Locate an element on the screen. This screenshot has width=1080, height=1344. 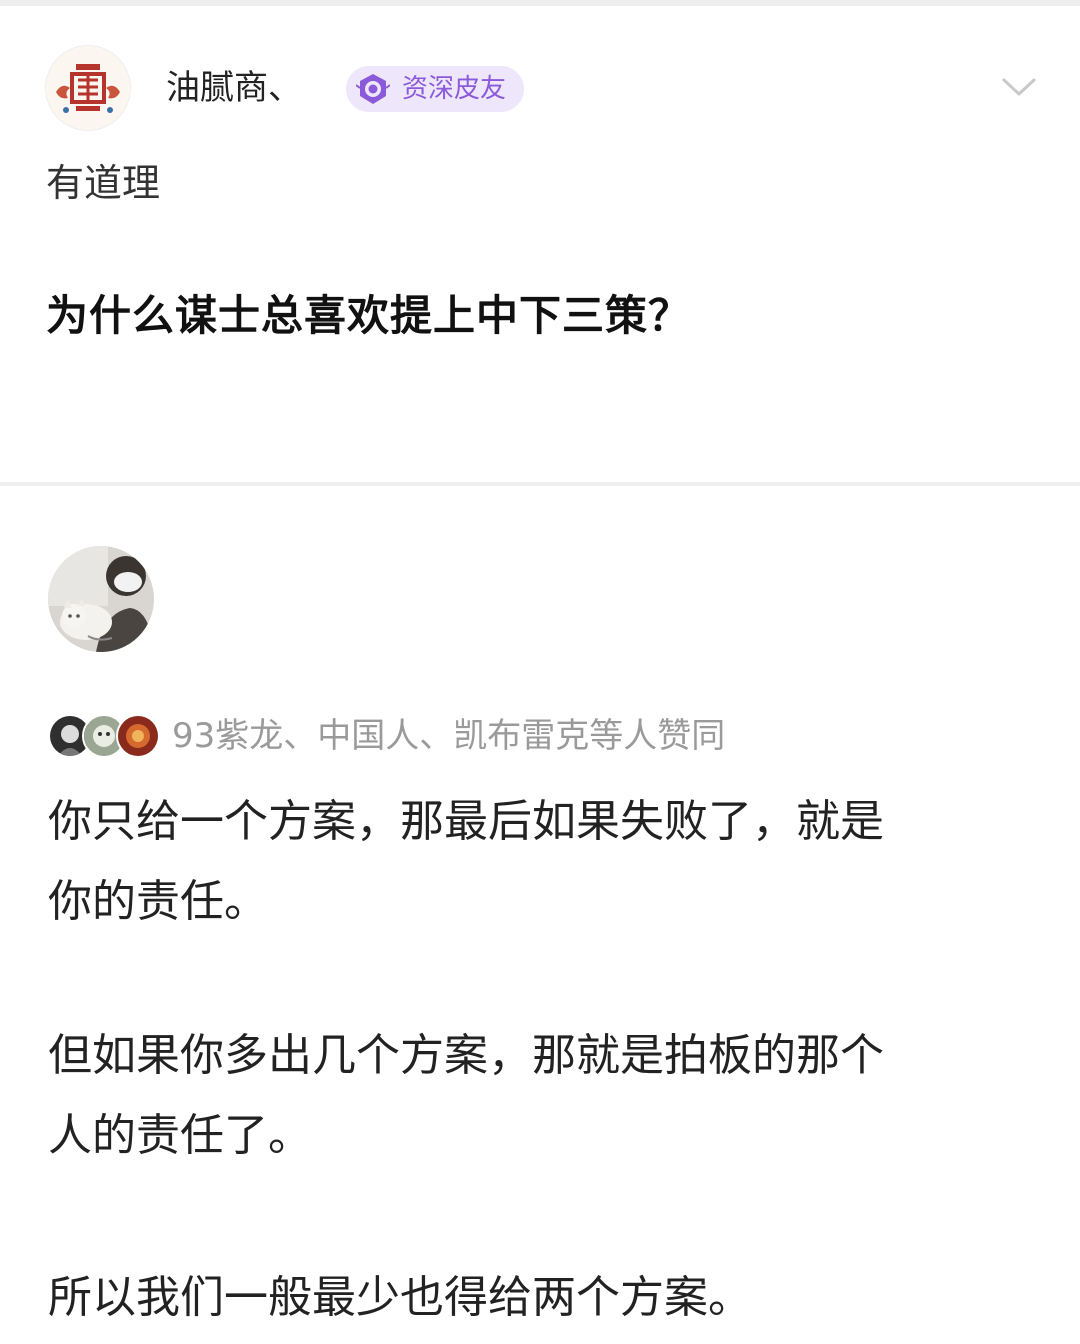
answer-paragraph: 所以我们一般最少也得给两个方案。 is located at coordinates (543, 1298).